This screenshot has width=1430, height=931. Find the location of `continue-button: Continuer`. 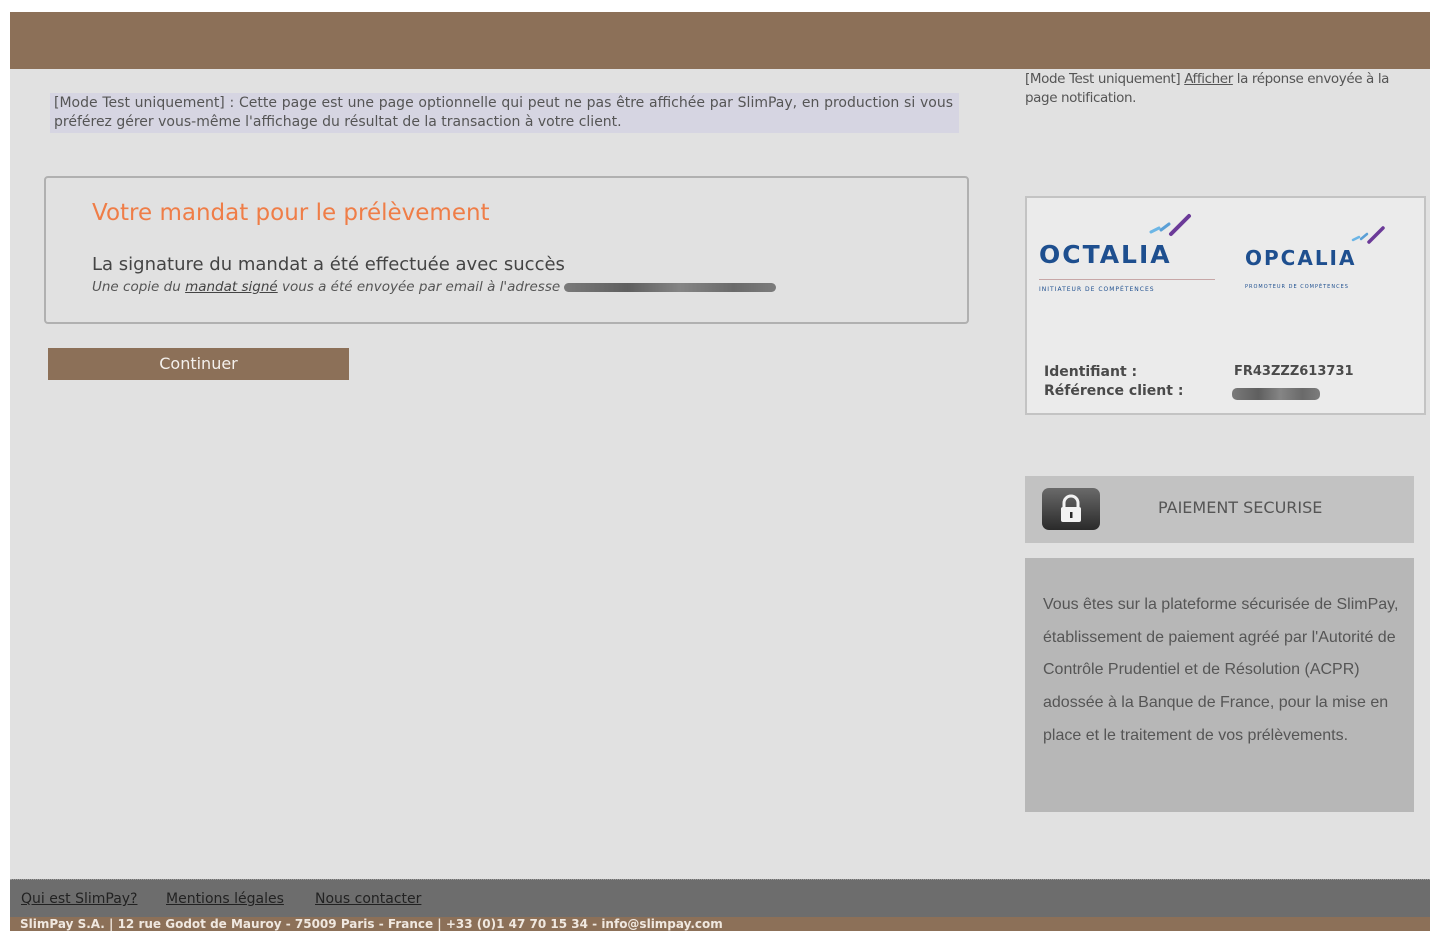

continue-button: Continuer is located at coordinates (198, 364).